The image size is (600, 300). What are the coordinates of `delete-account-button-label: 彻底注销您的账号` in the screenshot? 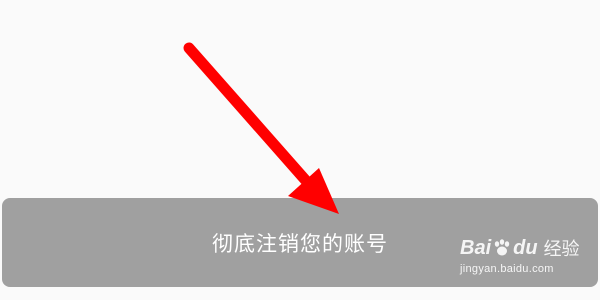 It's located at (300, 243).